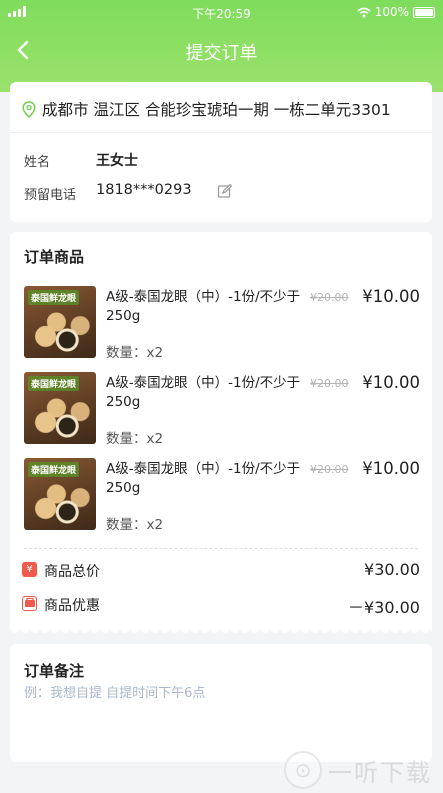 This screenshot has width=443, height=793. I want to click on name-label: 姓名, so click(37, 162).